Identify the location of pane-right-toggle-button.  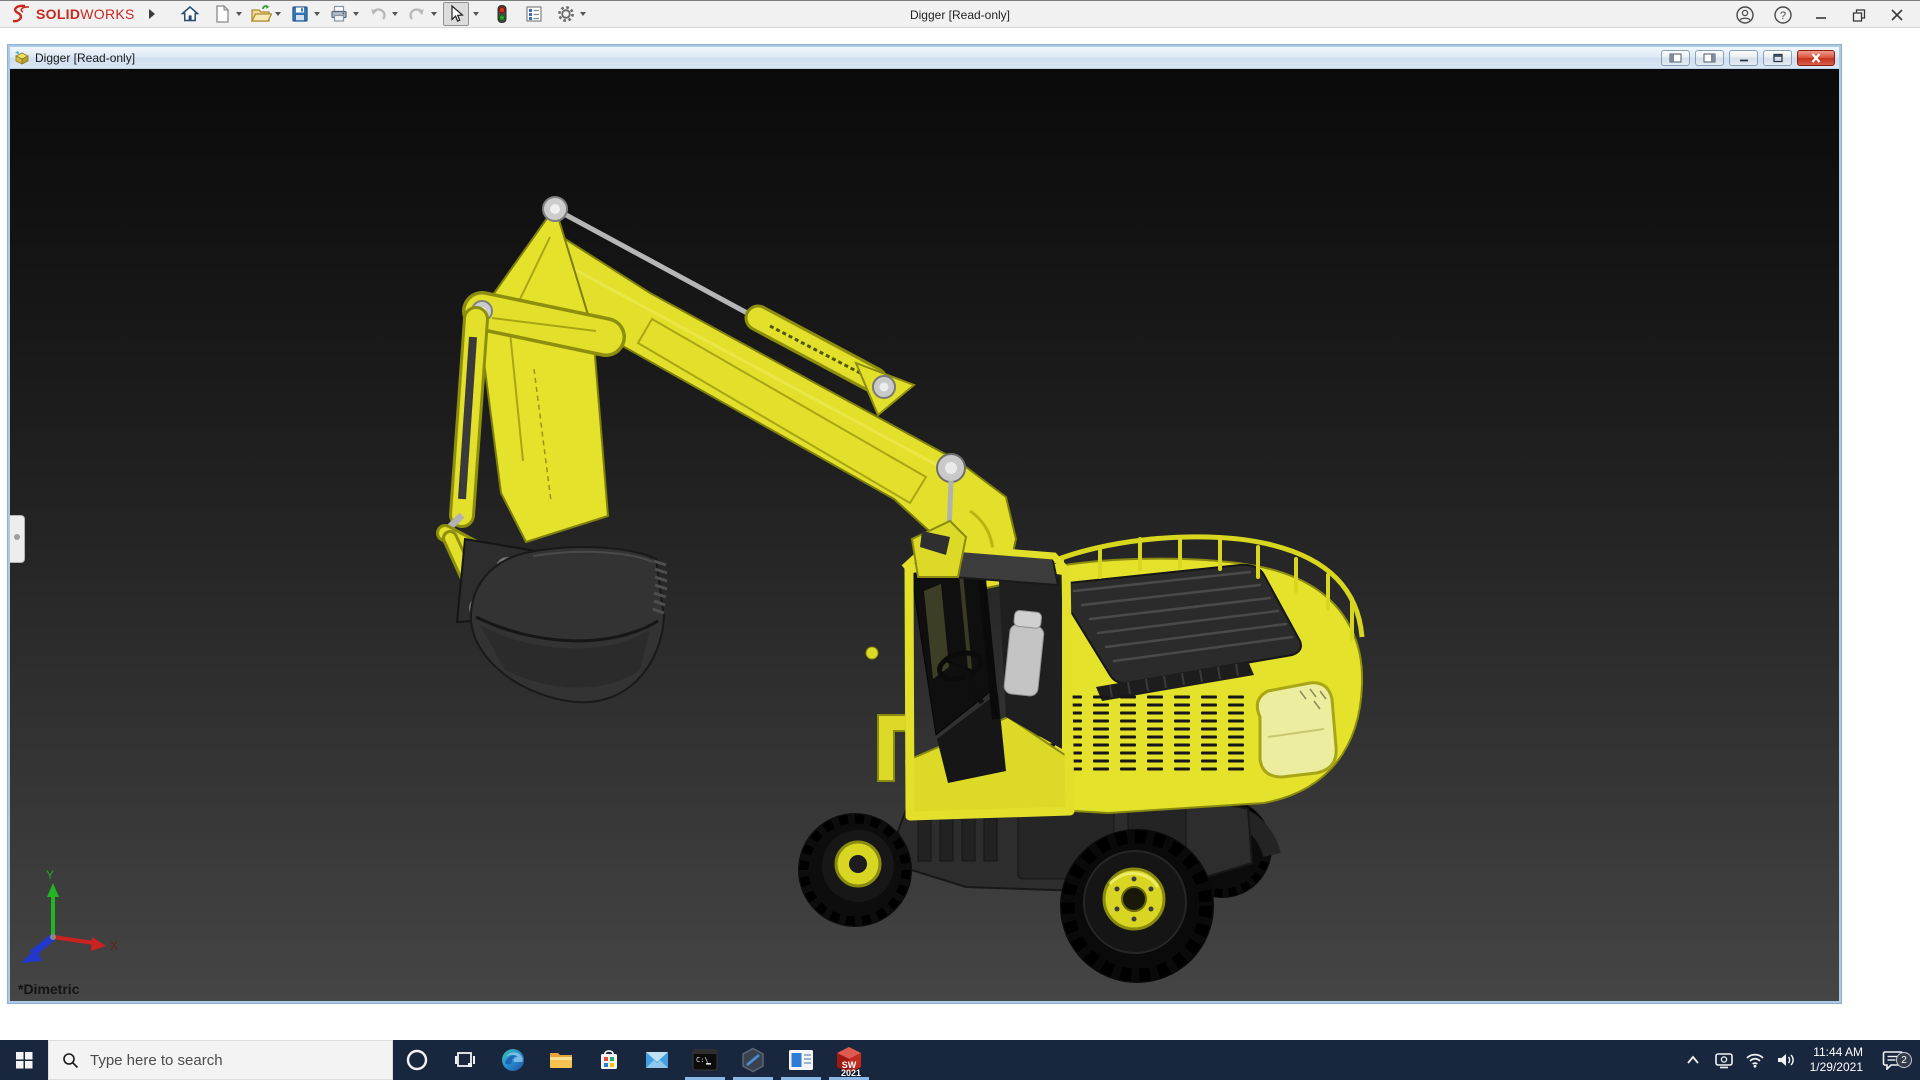
(1709, 57).